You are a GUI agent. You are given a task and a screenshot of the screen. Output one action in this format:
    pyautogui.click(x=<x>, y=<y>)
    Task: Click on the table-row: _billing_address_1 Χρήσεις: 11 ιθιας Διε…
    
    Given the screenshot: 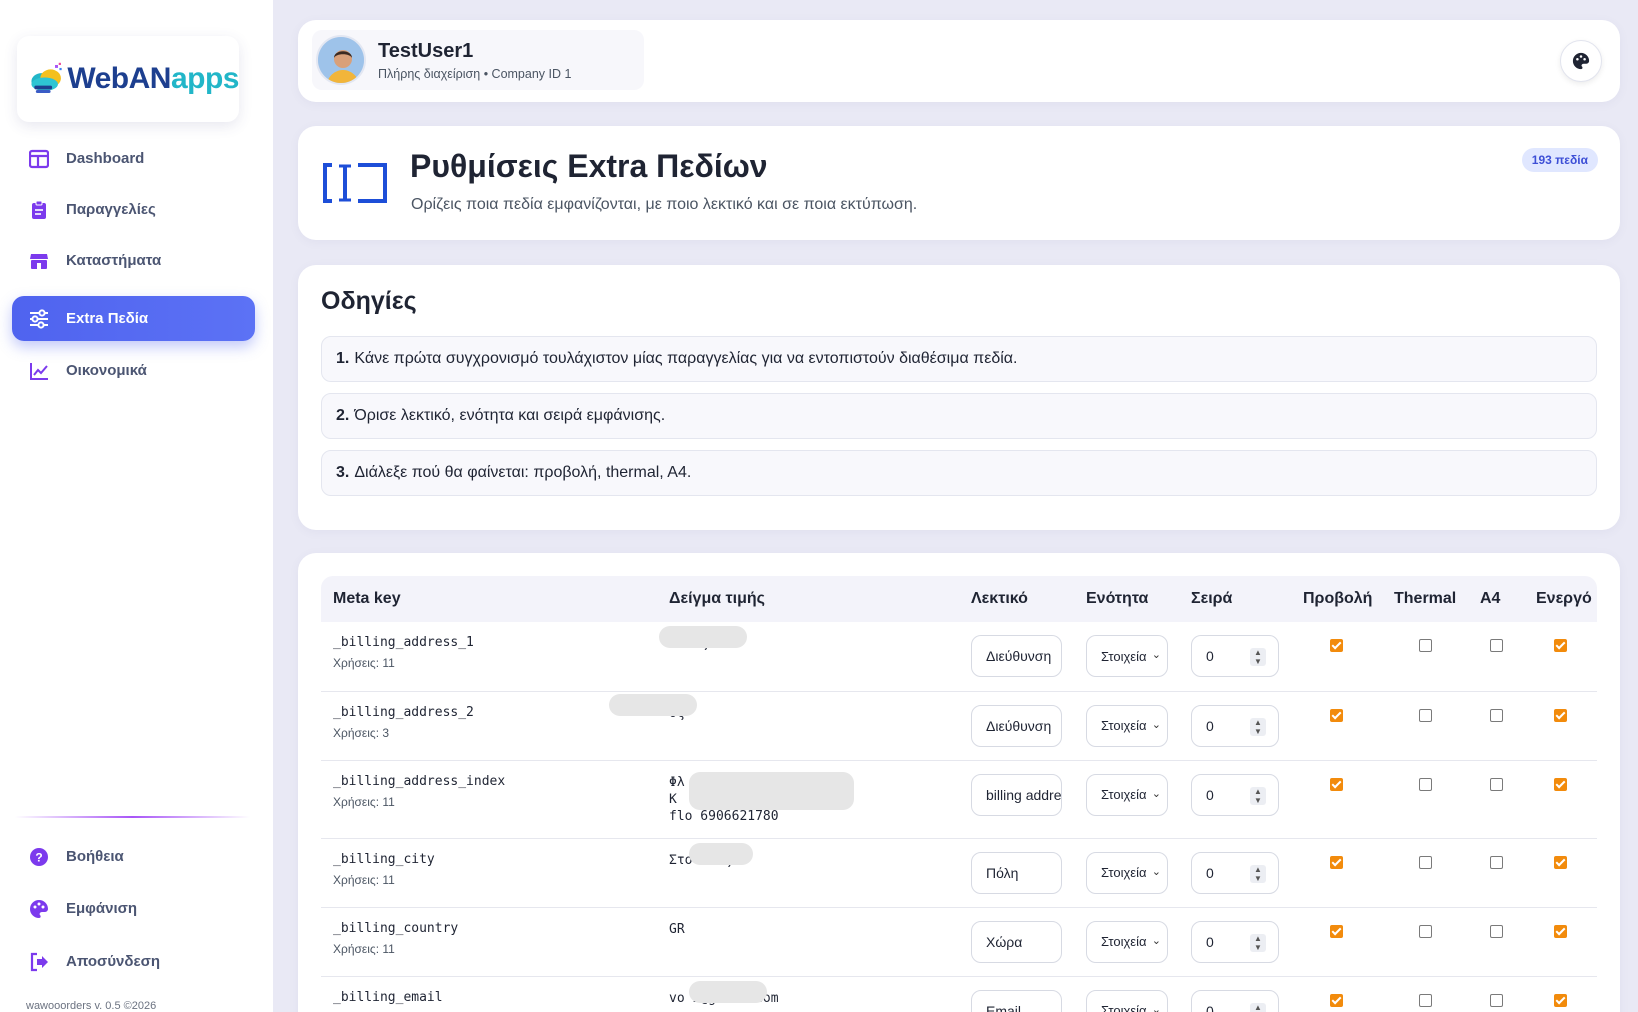 What is the action you would take?
    pyautogui.click(x=959, y=657)
    